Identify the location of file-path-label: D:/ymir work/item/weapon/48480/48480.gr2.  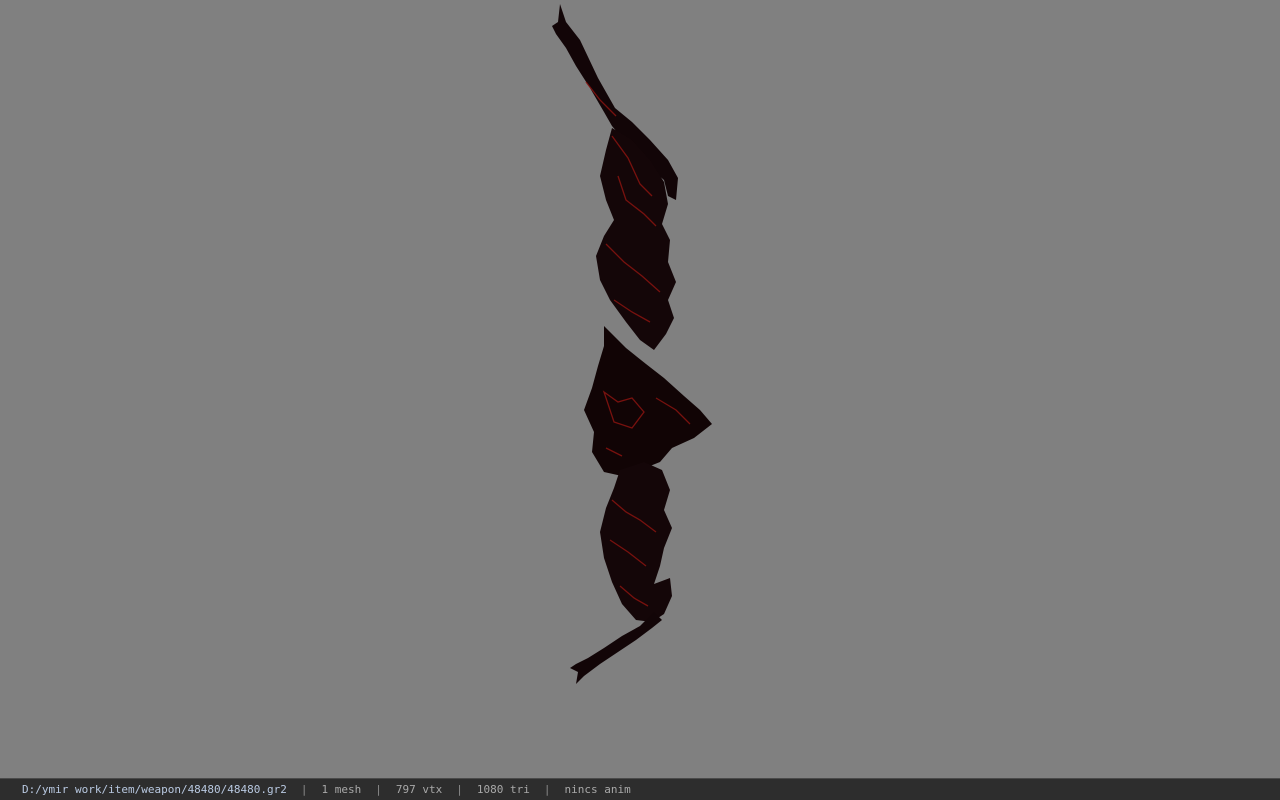
(154, 789).